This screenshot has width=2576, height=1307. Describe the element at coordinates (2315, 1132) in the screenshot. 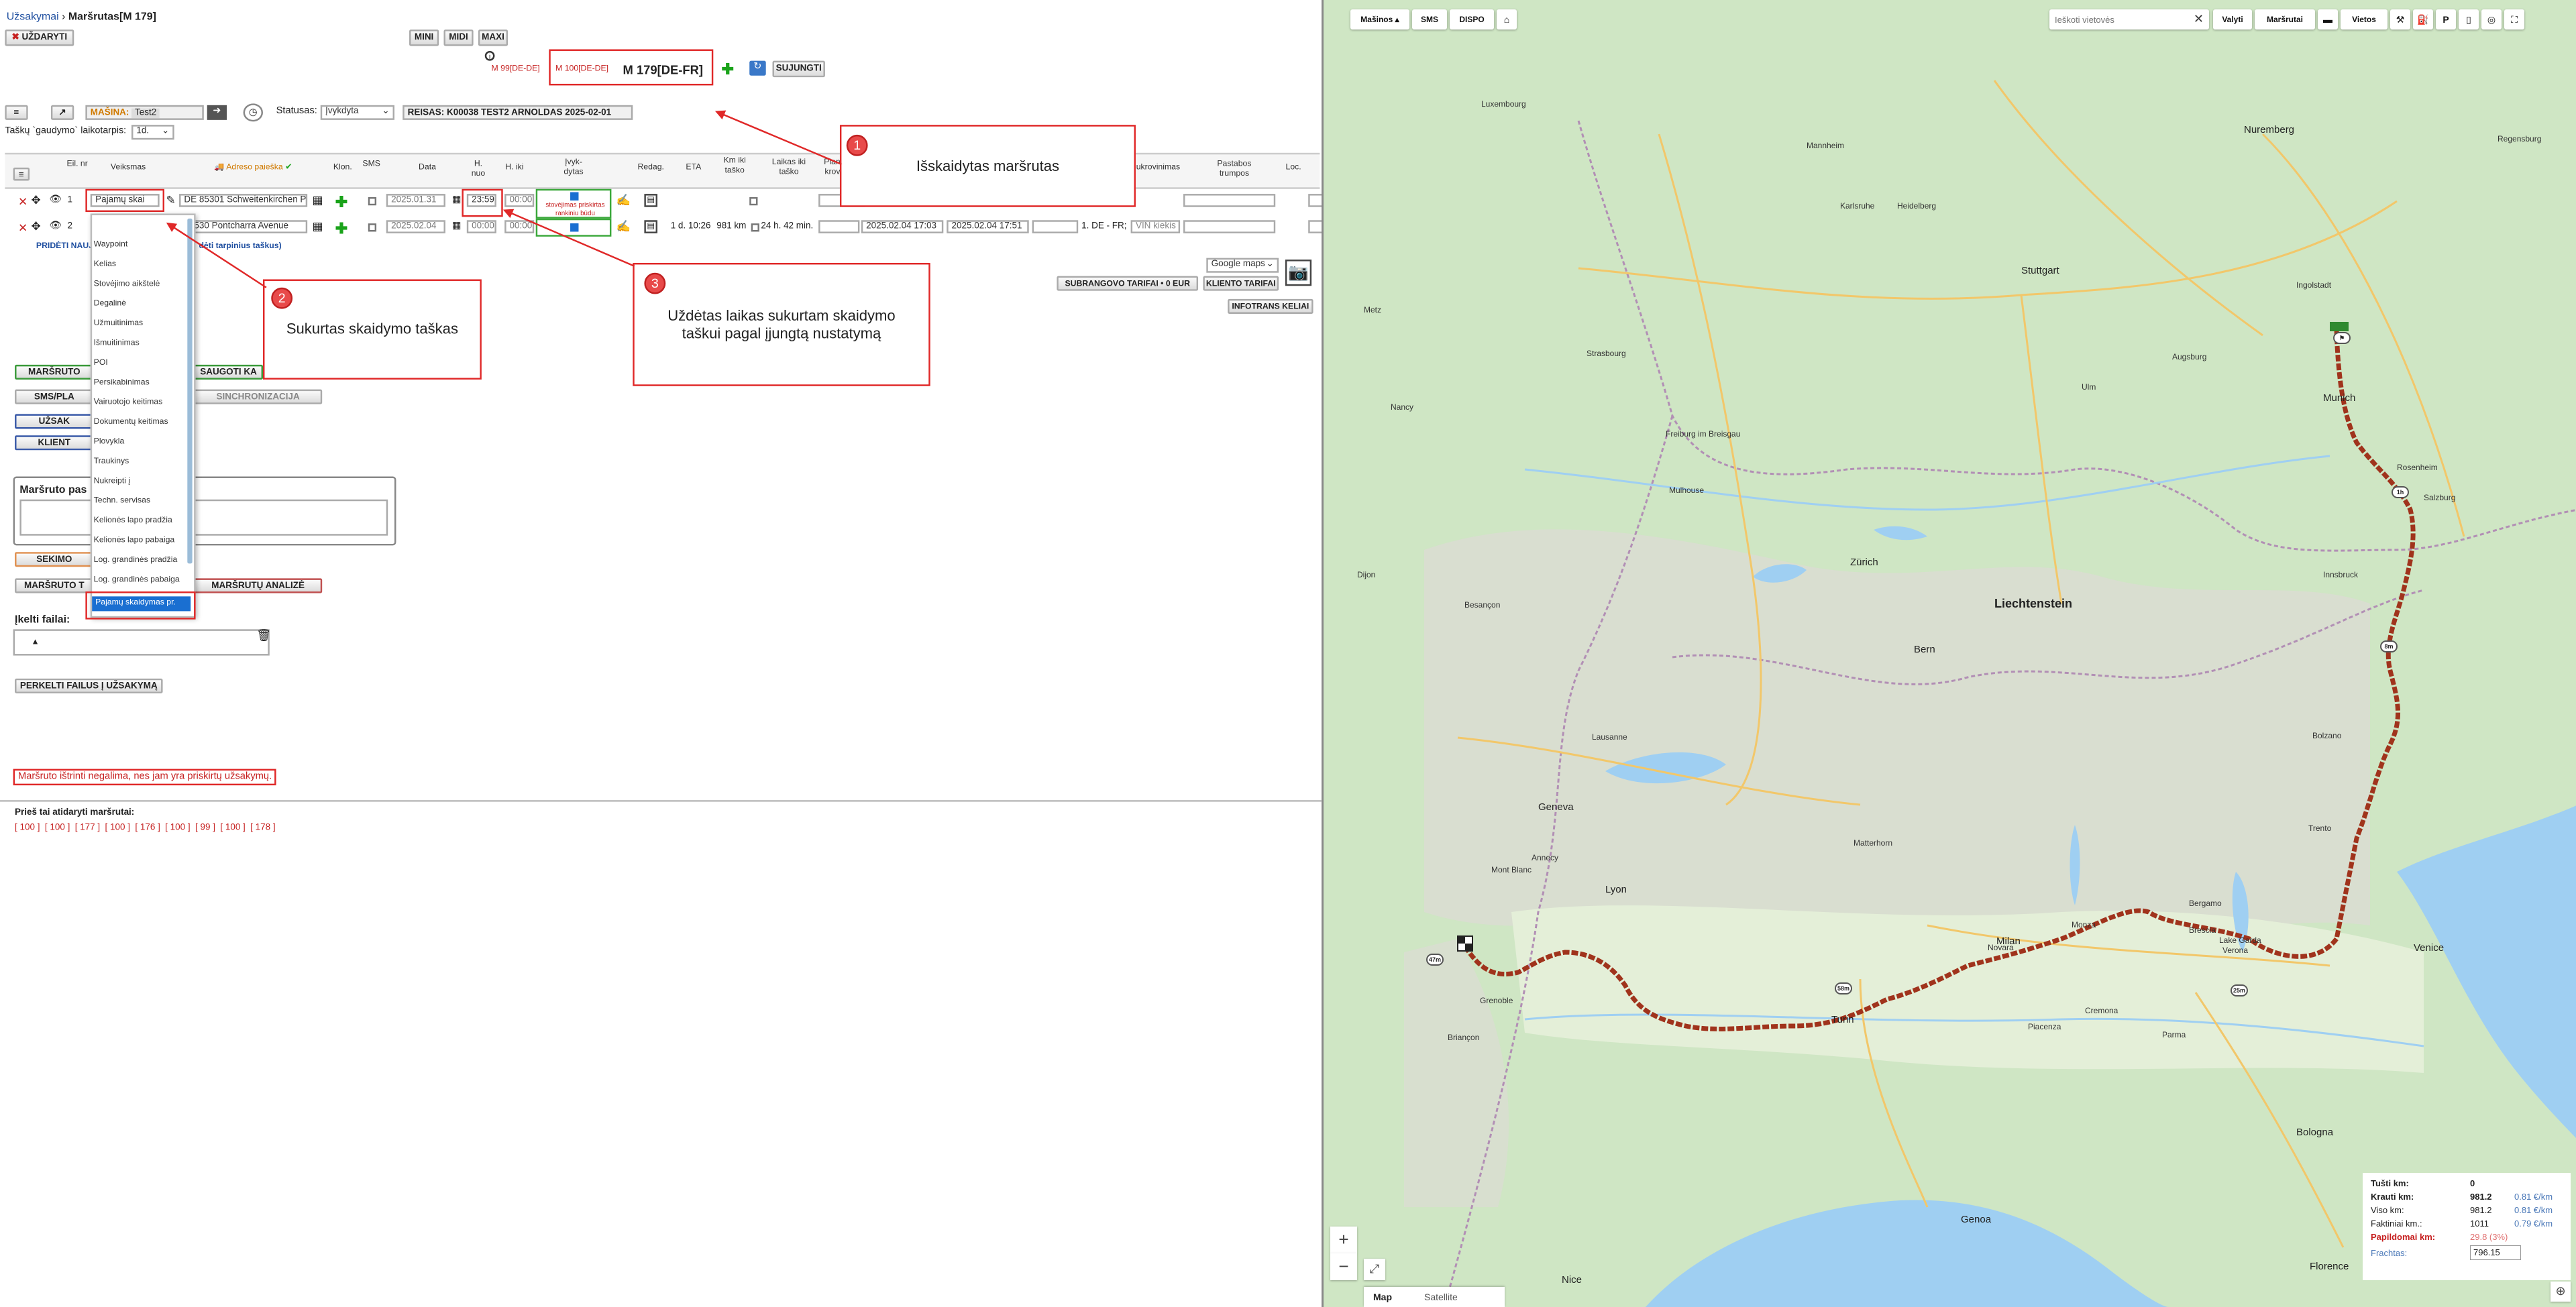

I see `map-city-label: Bologna` at that location.